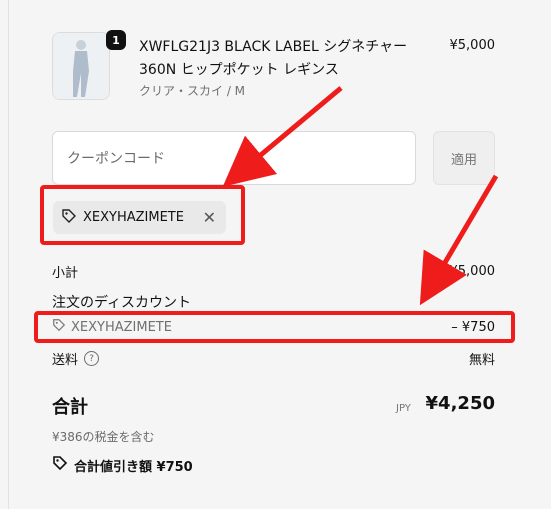  Describe the element at coordinates (273, 327) in the screenshot. I see `discount-row: XEXYHAZIMETE – ¥750` at that location.